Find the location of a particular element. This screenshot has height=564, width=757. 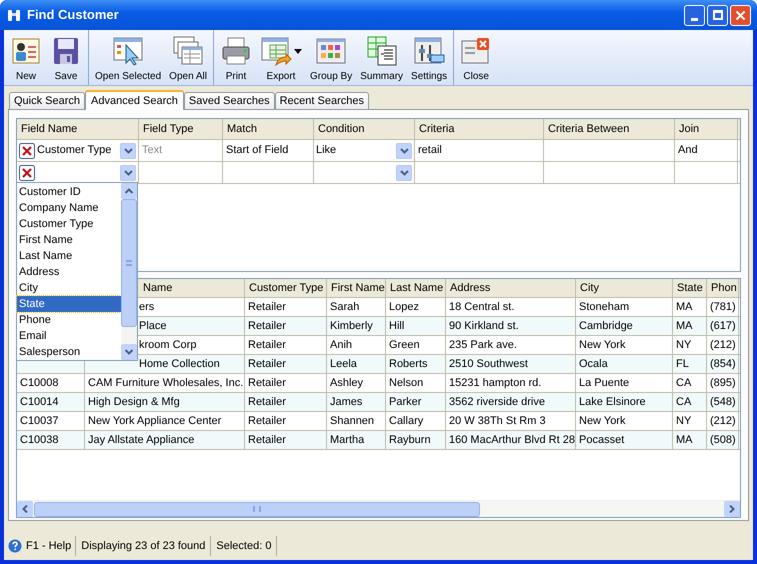

close-icon is located at coordinates (740, 15).